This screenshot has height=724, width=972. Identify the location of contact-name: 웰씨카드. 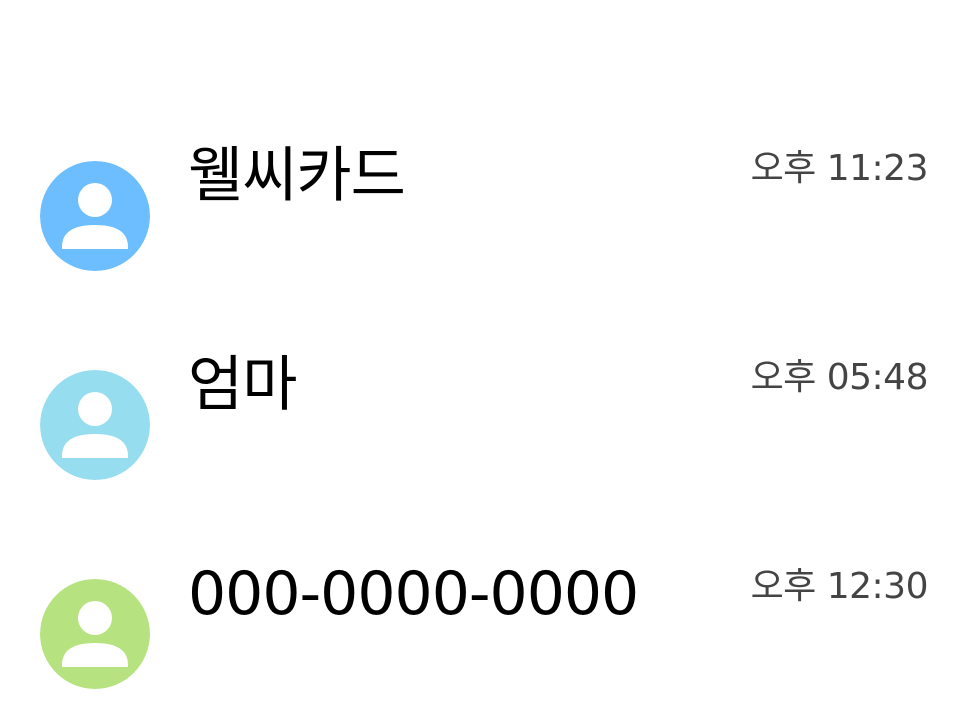
(297, 176).